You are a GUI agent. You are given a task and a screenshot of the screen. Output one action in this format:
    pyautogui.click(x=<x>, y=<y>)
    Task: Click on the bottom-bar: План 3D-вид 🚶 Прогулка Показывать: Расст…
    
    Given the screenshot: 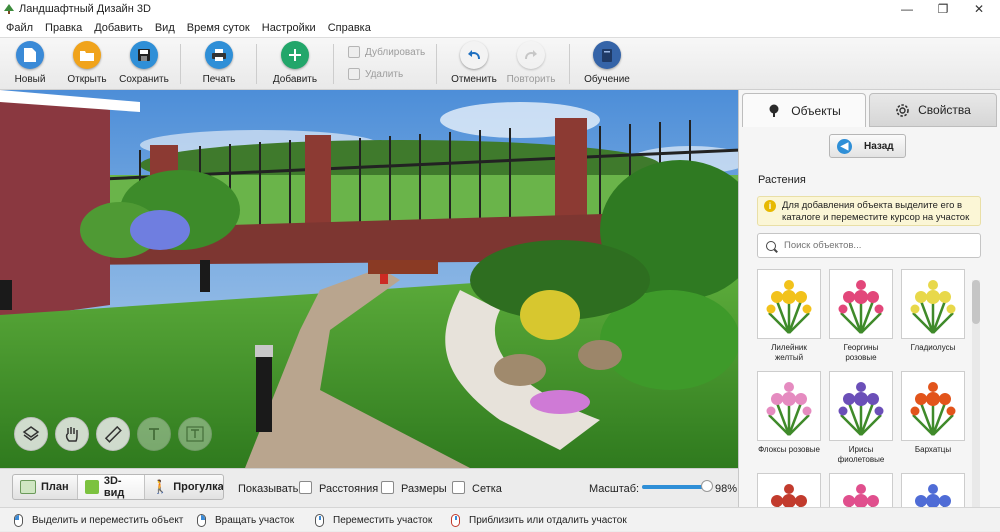 What is the action you would take?
    pyautogui.click(x=369, y=487)
    